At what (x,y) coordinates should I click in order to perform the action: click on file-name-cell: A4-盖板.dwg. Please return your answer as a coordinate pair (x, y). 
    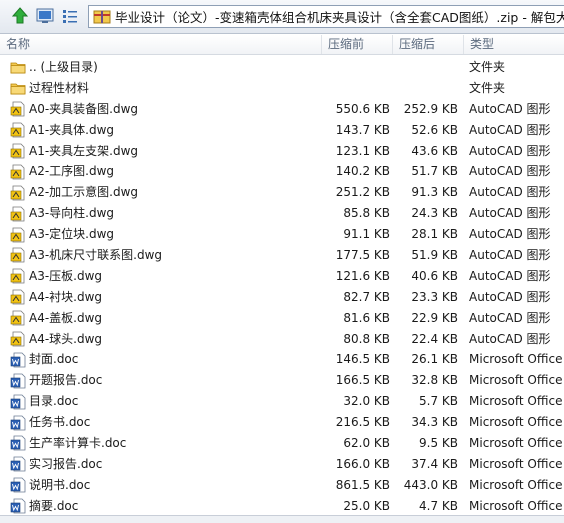
    Looking at the image, I should click on (166, 318).